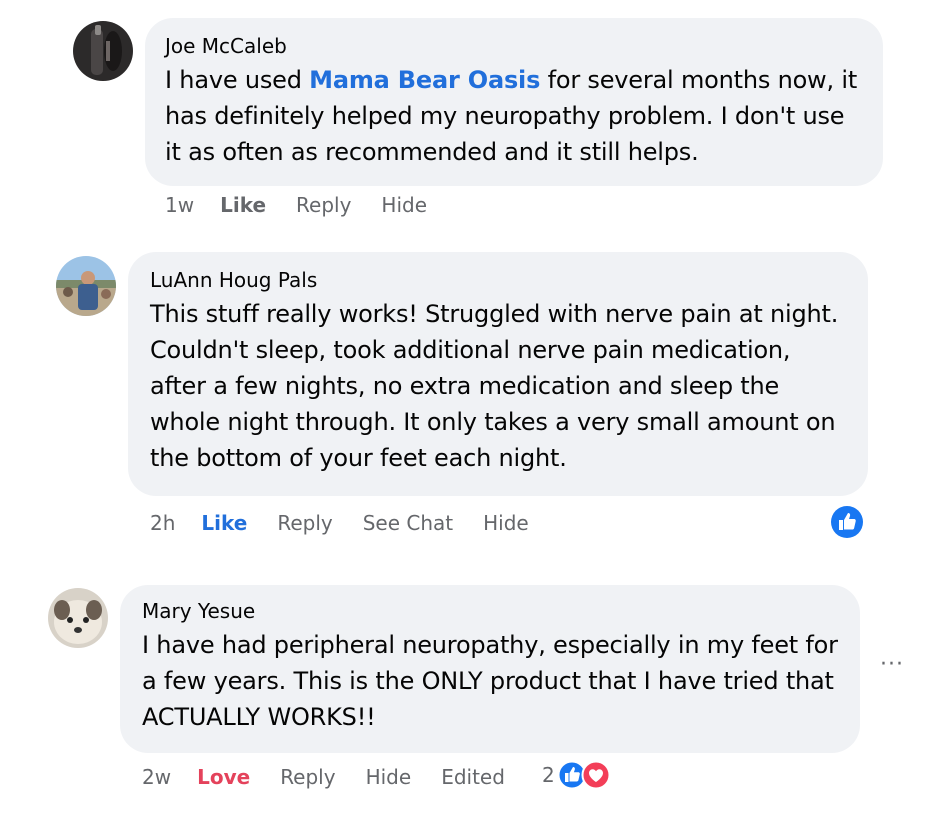 The height and width of the screenshot is (826, 931). What do you see at coordinates (156, 777) in the screenshot?
I see `comment-timestamp: 2w` at bounding box center [156, 777].